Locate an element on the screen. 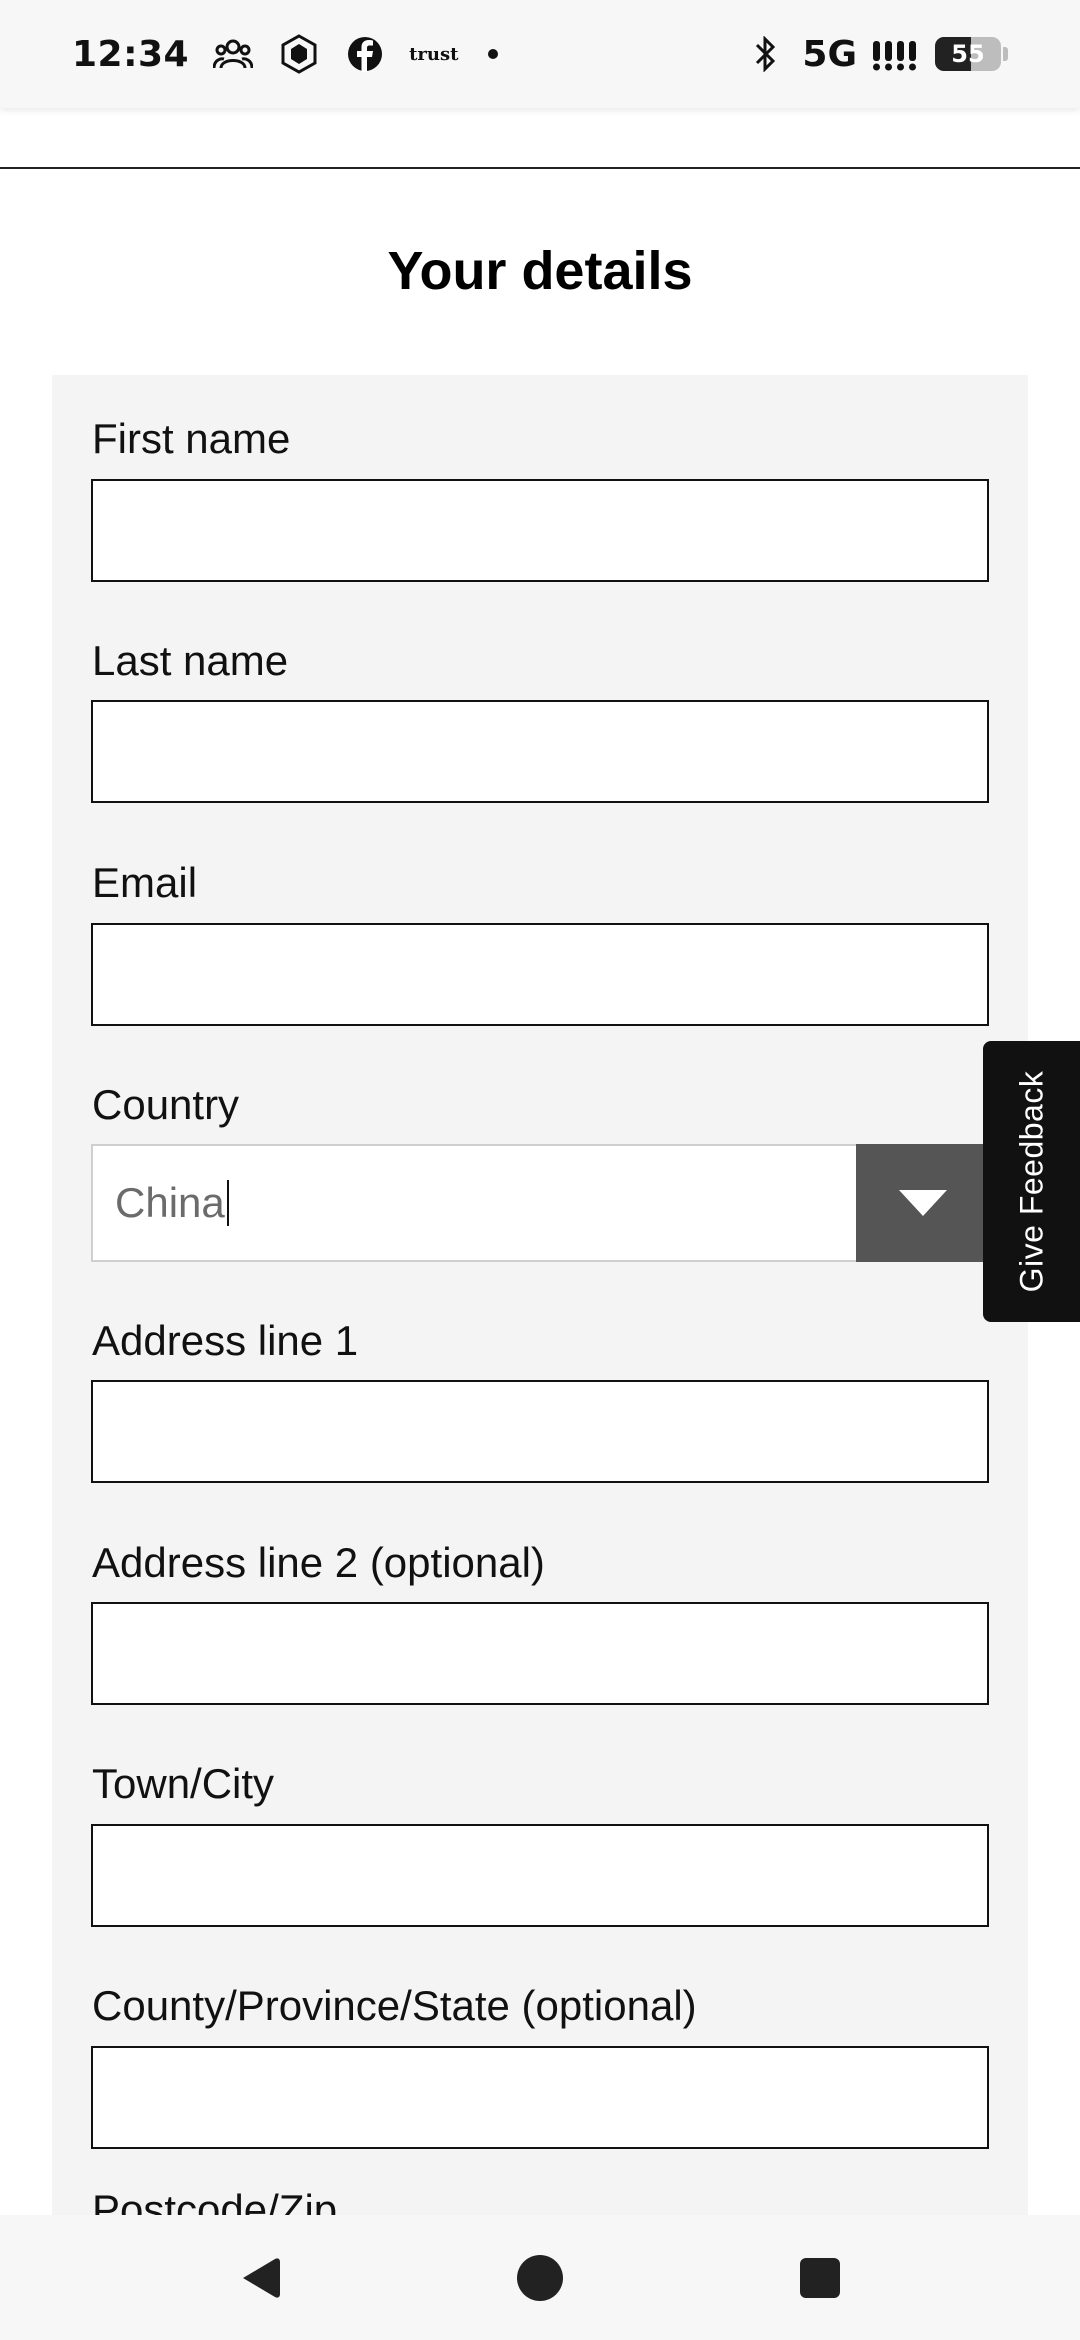 This screenshot has width=1080, height=2340. postcode-label: Postcode/Zip is located at coordinates (215, 2200).